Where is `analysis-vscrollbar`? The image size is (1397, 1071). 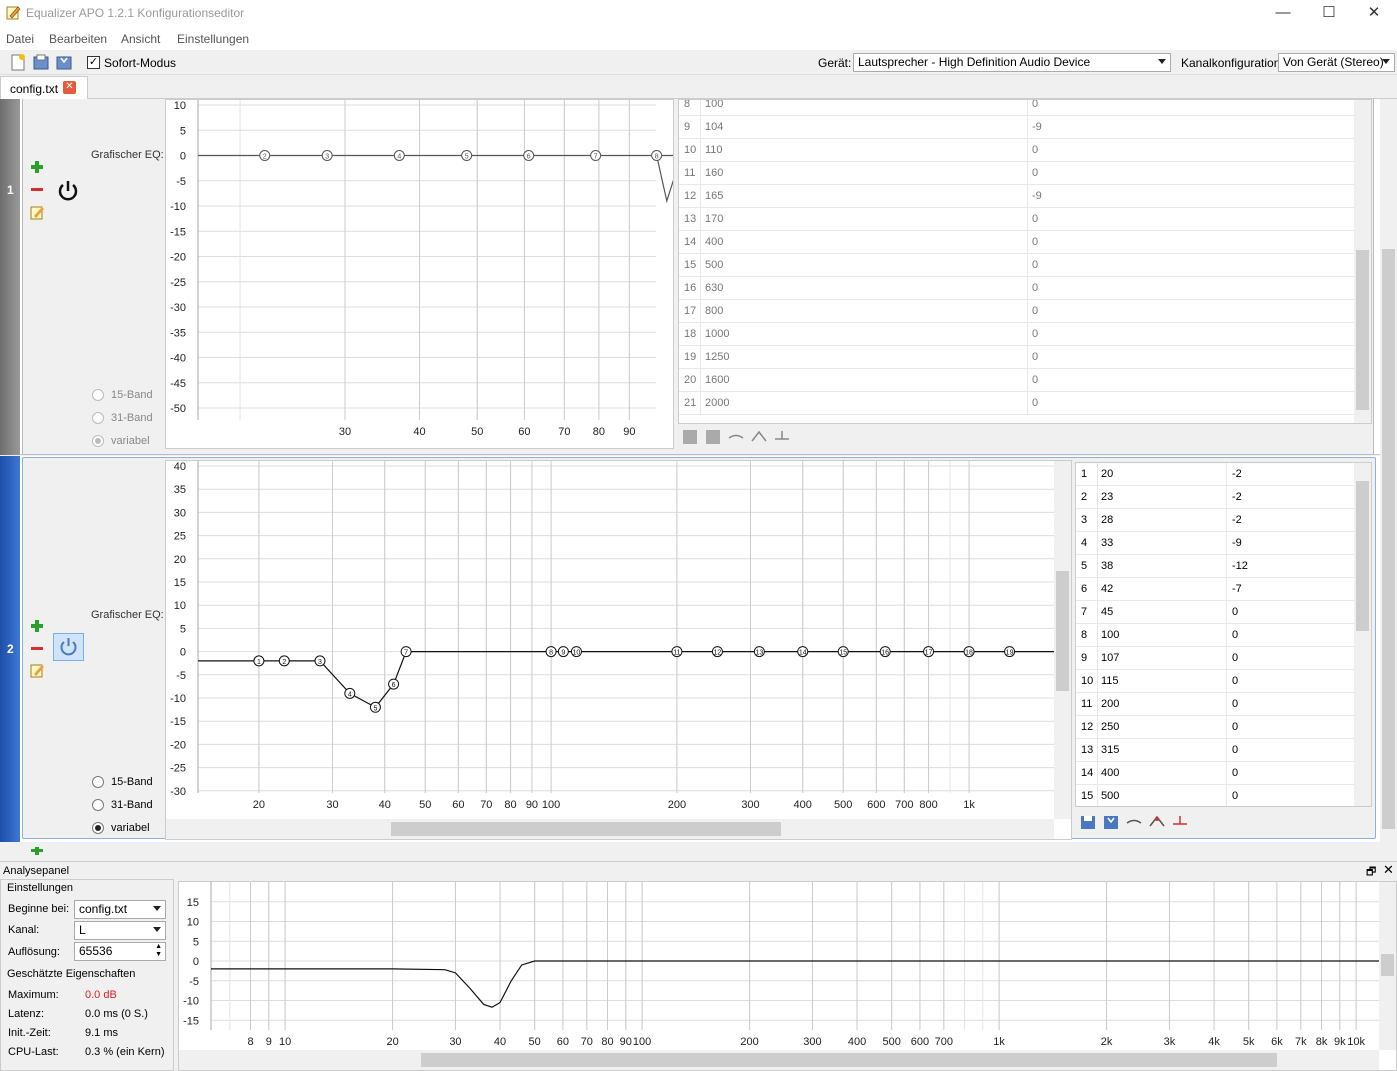
analysis-vscrollbar is located at coordinates (1387, 966).